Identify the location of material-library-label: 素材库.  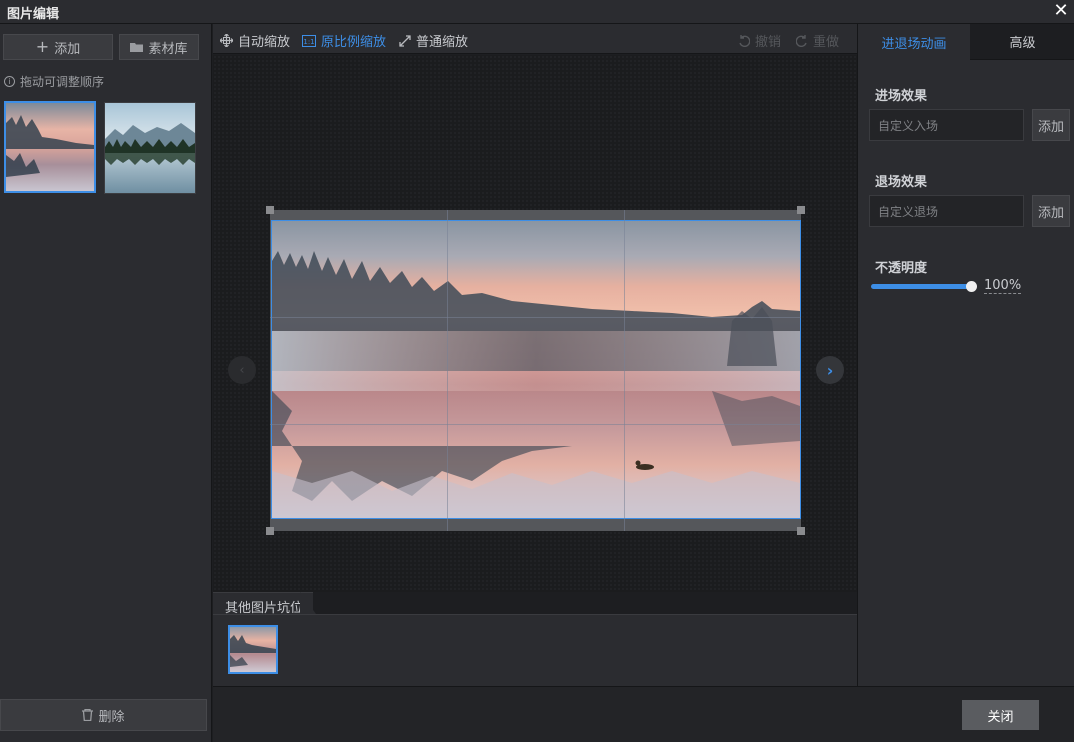
(168, 49).